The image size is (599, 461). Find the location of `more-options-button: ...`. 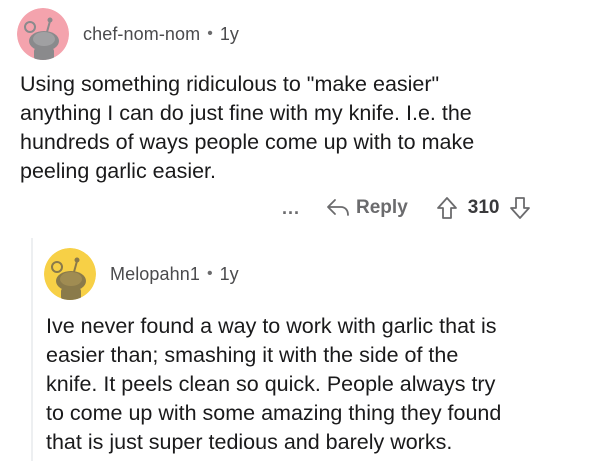

more-options-button: ... is located at coordinates (291, 208).